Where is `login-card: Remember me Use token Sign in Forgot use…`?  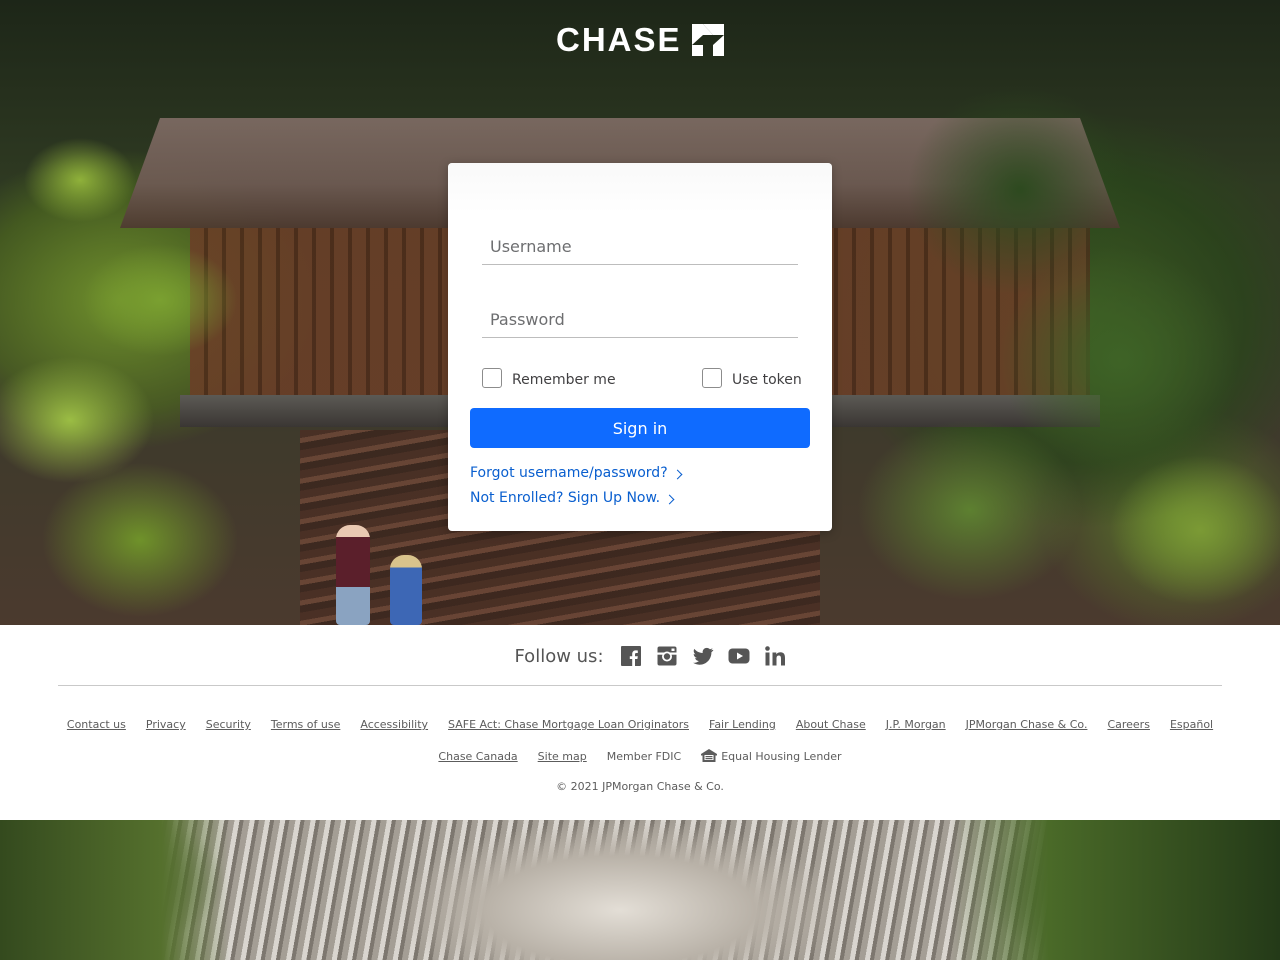 login-card: Remember me Use token Sign in Forgot use… is located at coordinates (640, 347).